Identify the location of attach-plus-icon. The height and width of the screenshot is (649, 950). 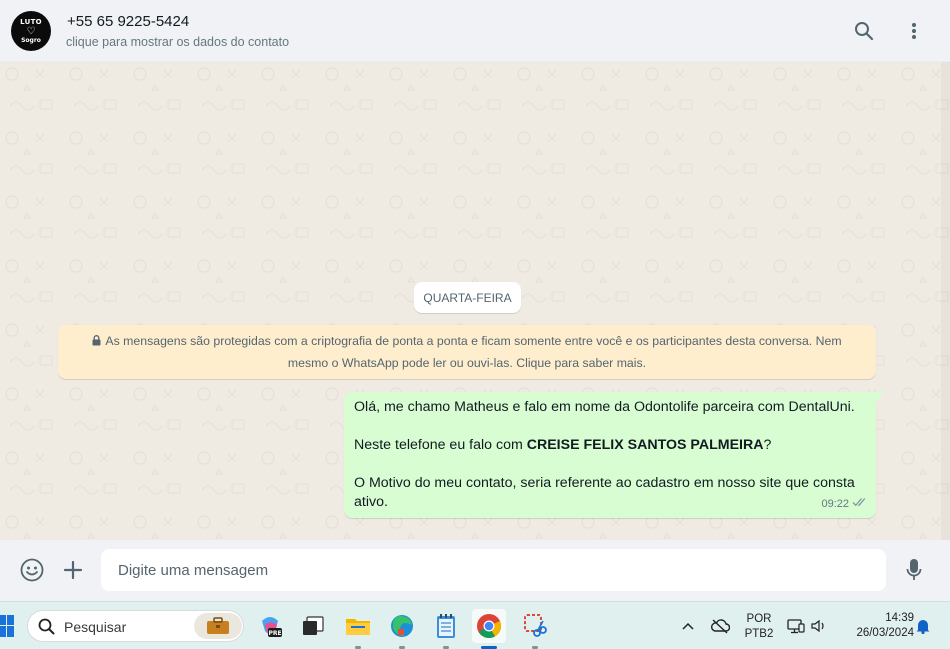
(73, 570).